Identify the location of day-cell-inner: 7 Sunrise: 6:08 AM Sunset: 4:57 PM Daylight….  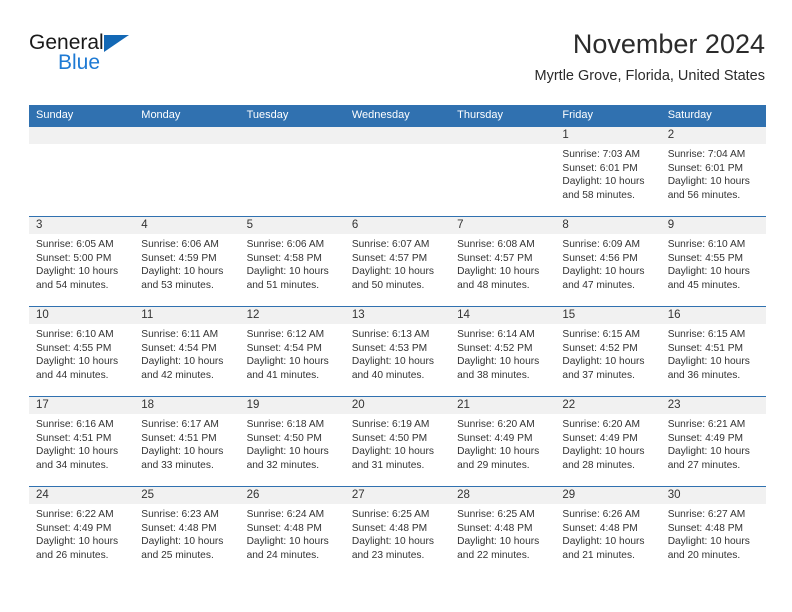
(503, 261).